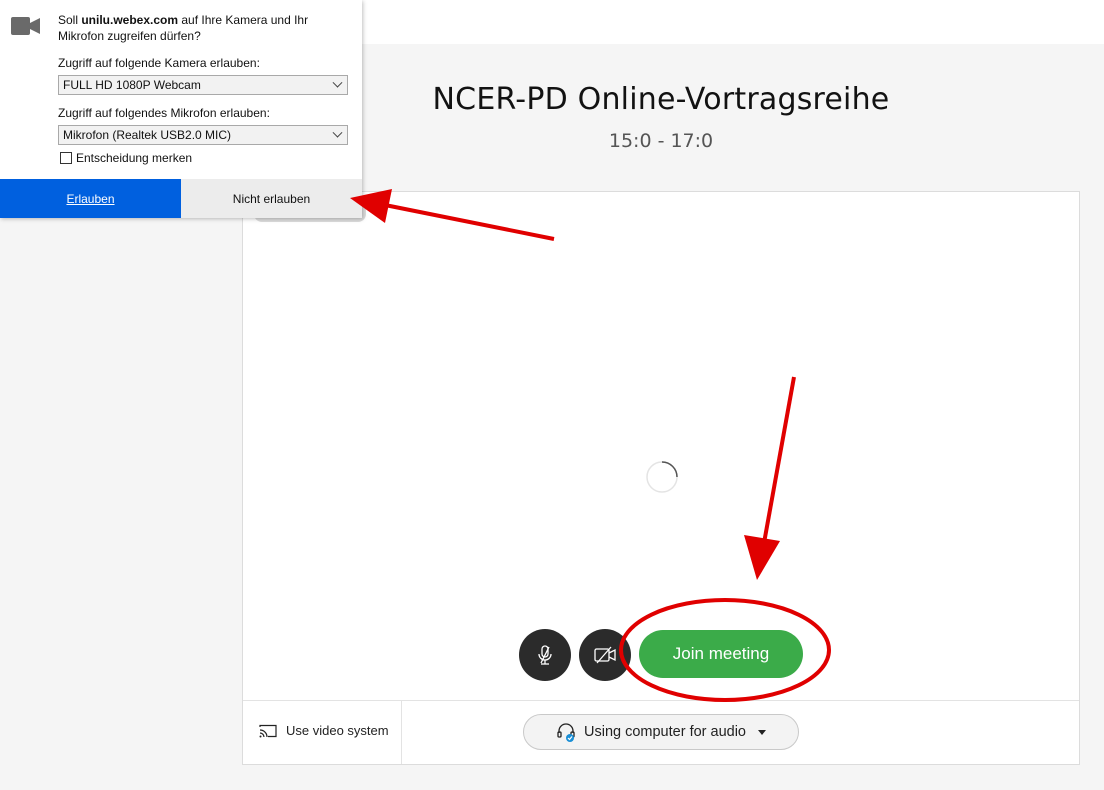 The height and width of the screenshot is (790, 1104). Describe the element at coordinates (25, 26) in the screenshot. I see `video-camera-icon` at that location.